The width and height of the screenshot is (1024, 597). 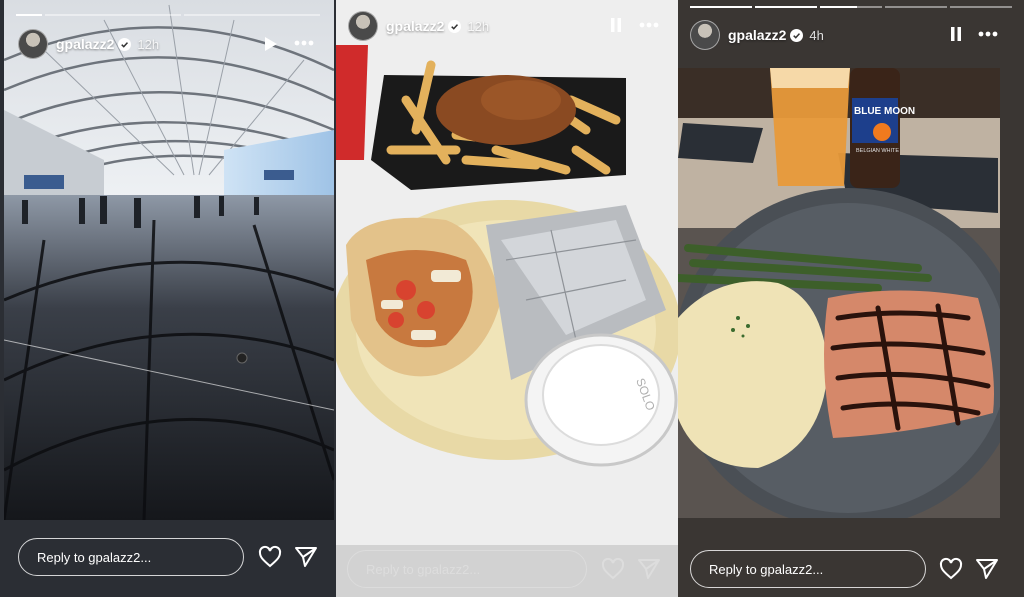 What do you see at coordinates (884, 111) in the screenshot?
I see `beer-label: BLUE MOON` at bounding box center [884, 111].